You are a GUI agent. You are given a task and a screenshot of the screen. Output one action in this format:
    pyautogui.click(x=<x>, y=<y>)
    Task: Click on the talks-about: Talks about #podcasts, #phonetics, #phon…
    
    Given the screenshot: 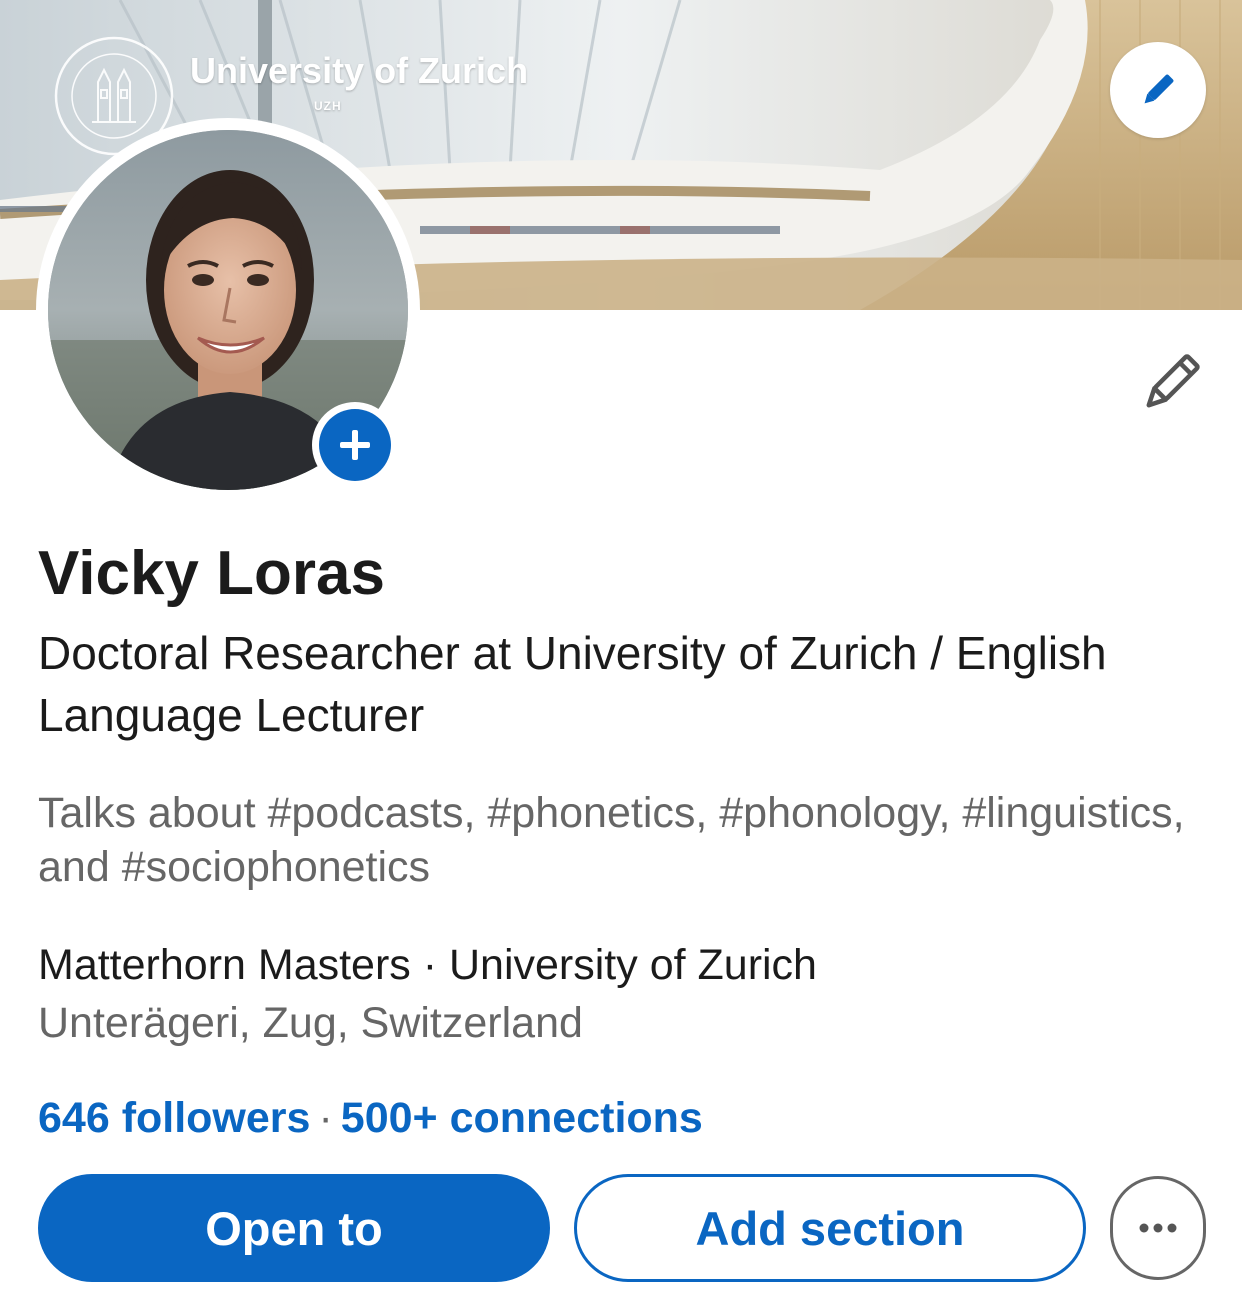 What is the action you would take?
    pyautogui.click(x=611, y=840)
    